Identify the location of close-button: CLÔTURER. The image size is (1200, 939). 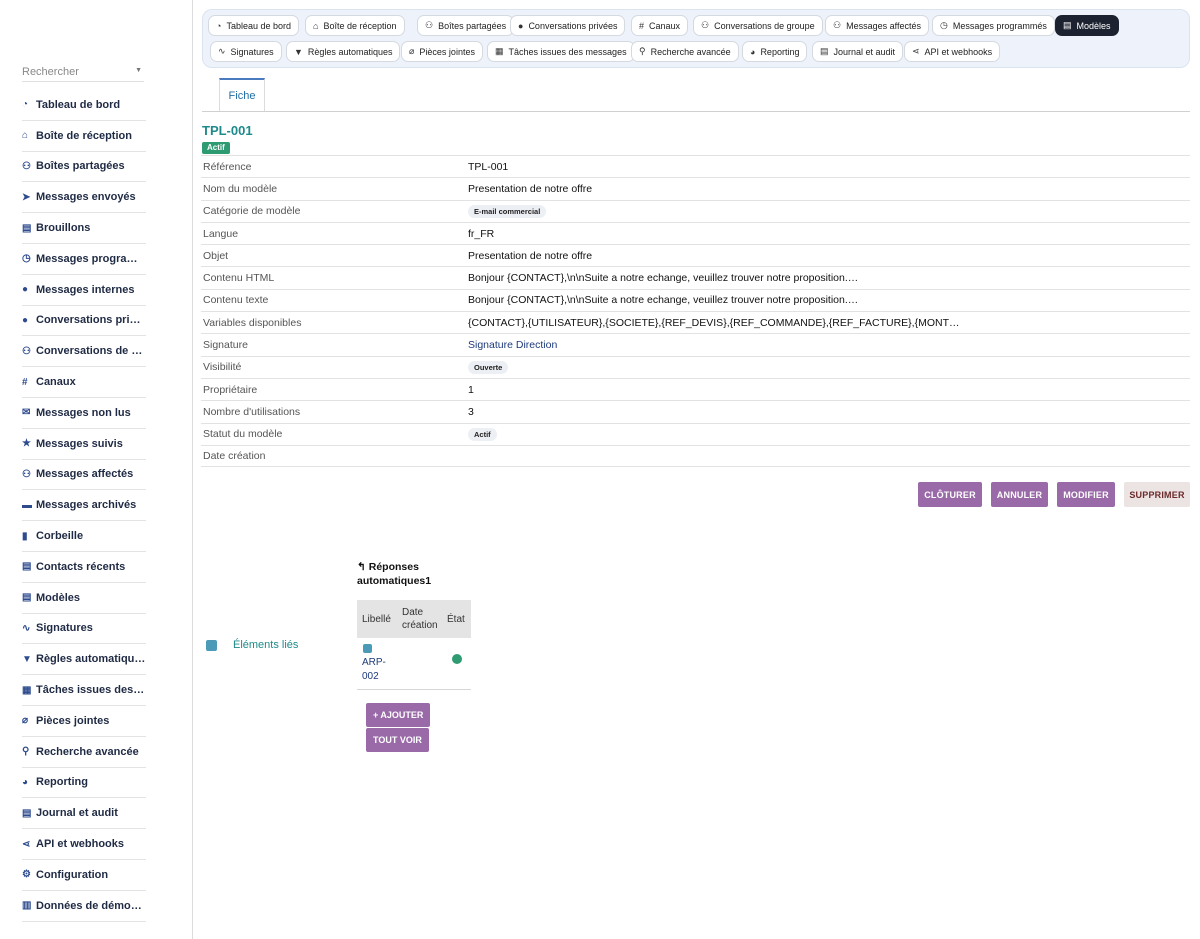
(950, 494).